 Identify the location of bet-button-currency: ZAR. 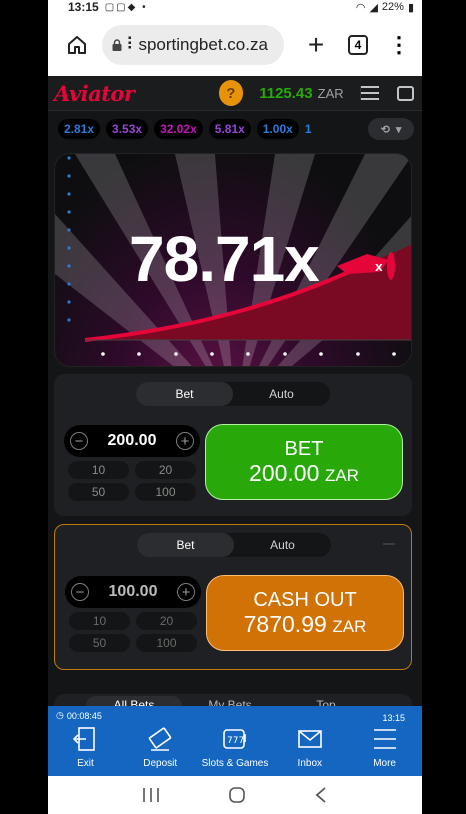
(341, 475).